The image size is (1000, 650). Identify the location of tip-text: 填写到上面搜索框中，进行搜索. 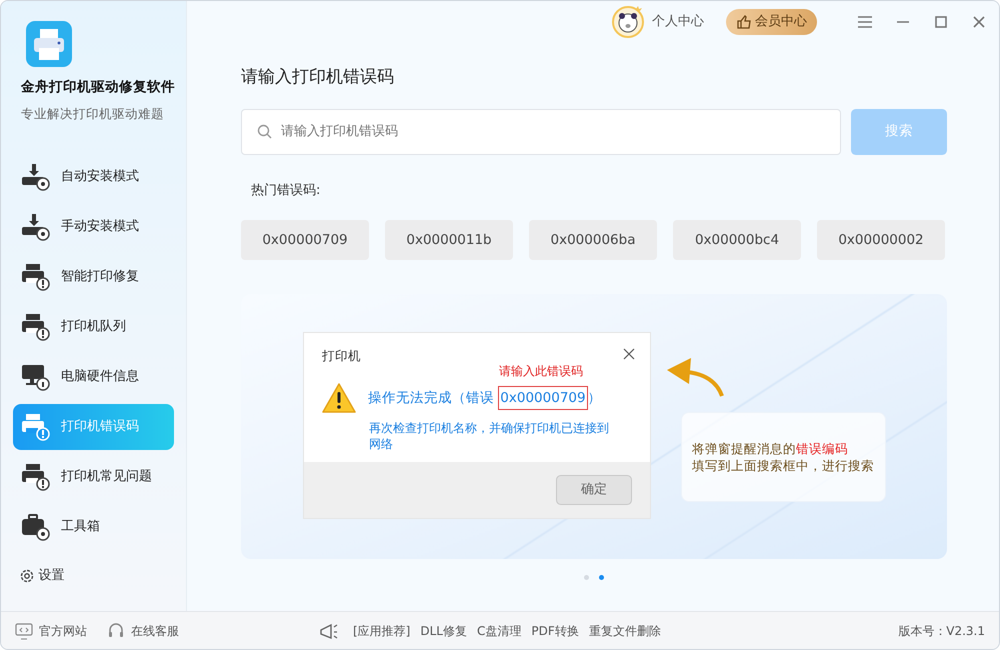
(783, 465).